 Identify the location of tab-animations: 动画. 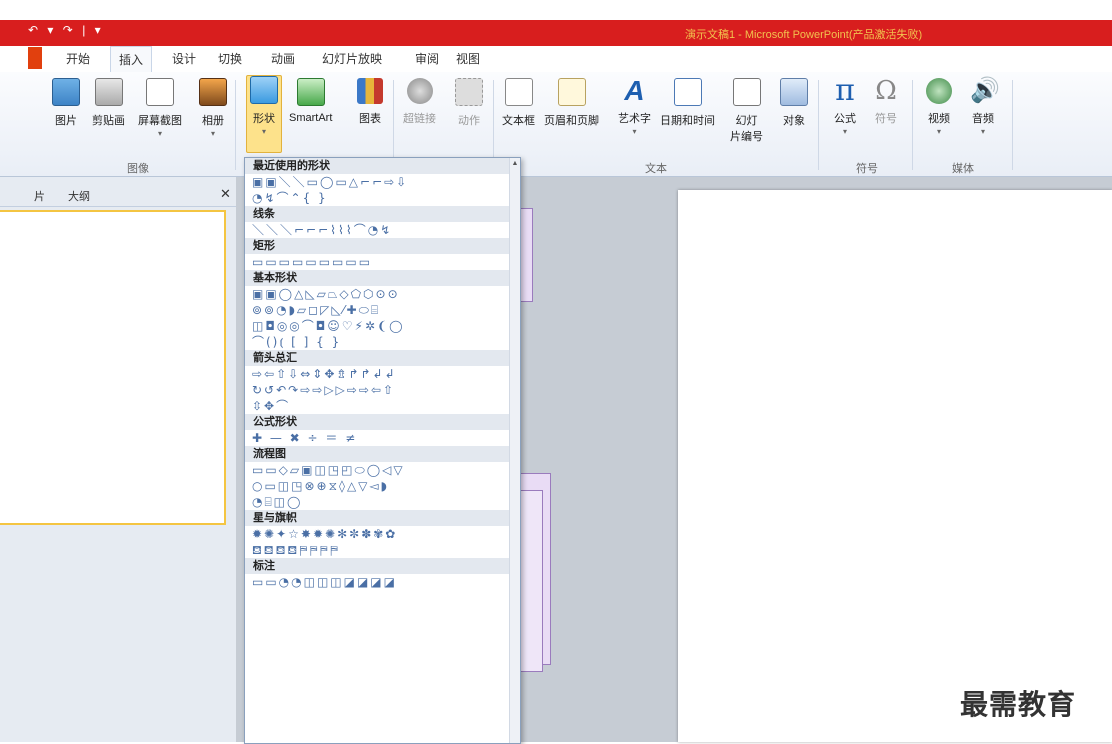
(283, 58).